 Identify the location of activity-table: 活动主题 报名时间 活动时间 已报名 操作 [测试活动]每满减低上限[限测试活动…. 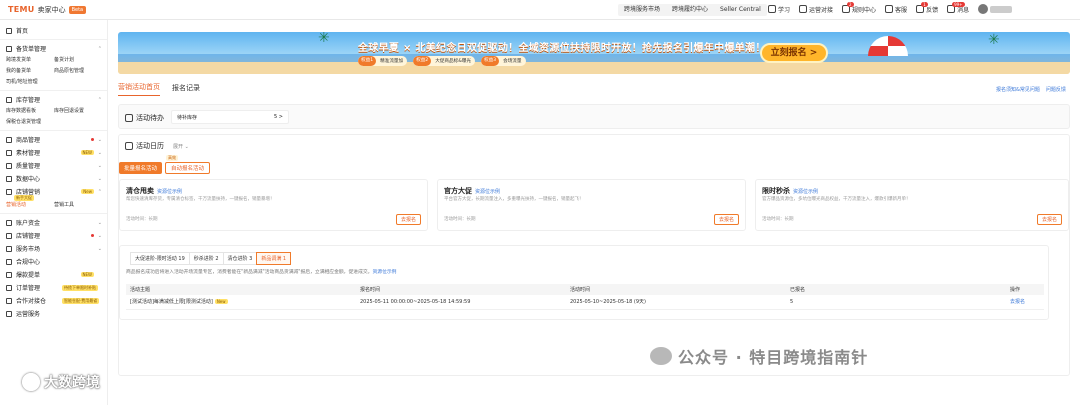
(585, 297).